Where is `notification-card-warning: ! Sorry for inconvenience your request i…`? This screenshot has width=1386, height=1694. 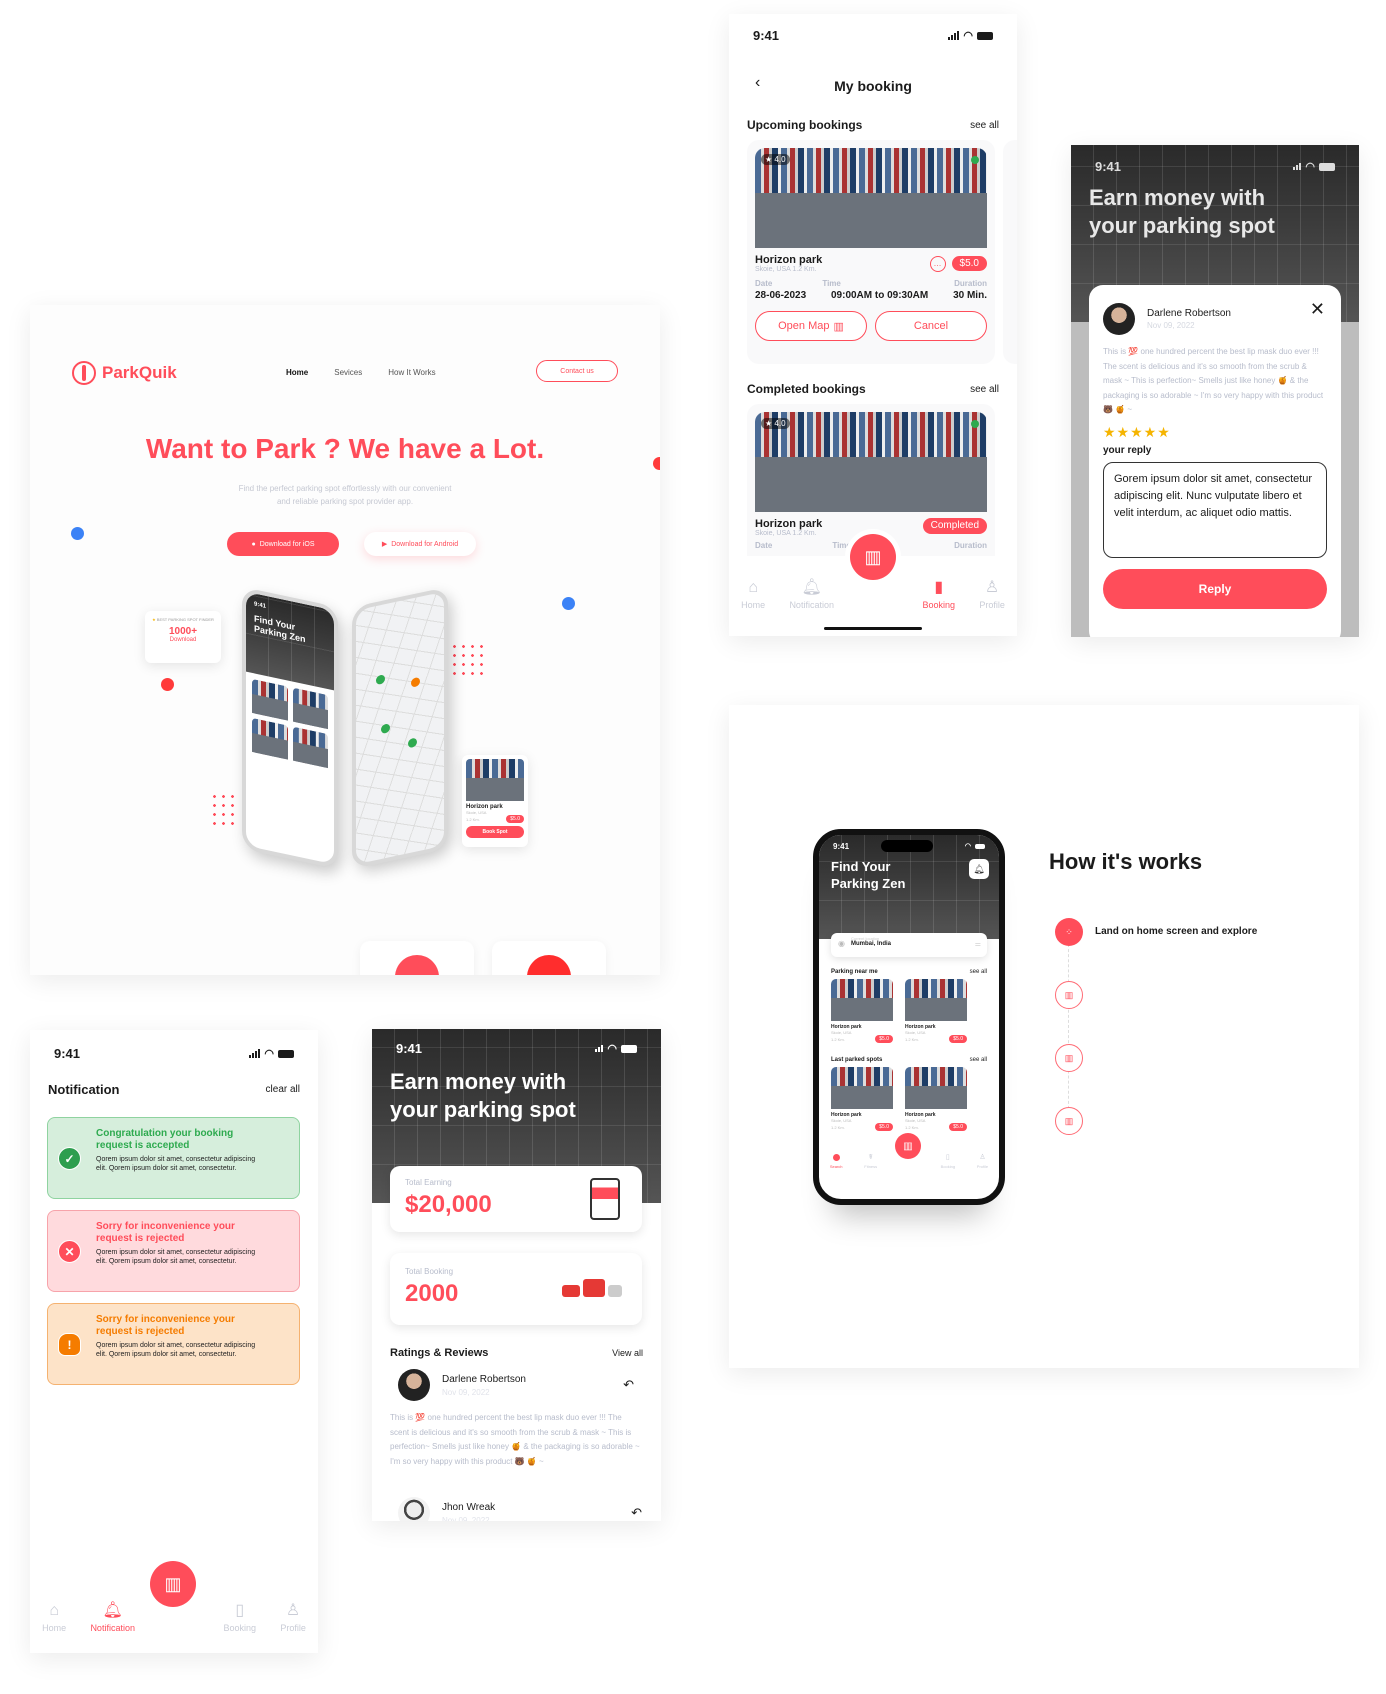 notification-card-warning: ! Sorry for inconvenience your request i… is located at coordinates (173, 1344).